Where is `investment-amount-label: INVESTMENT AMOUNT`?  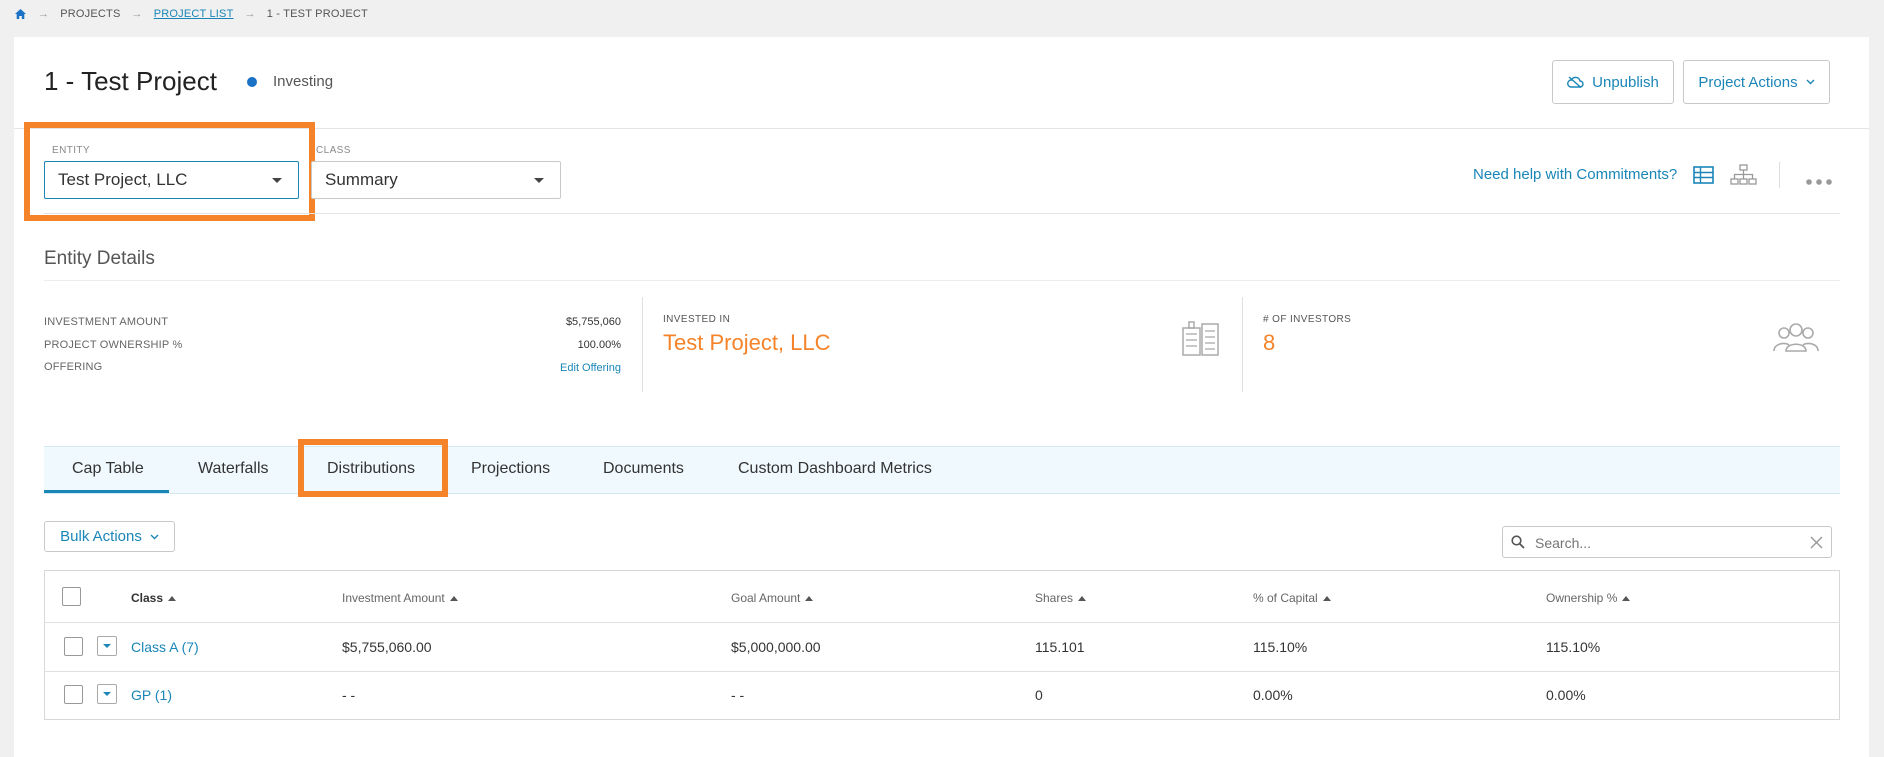 investment-amount-label: INVESTMENT AMOUNT is located at coordinates (106, 322).